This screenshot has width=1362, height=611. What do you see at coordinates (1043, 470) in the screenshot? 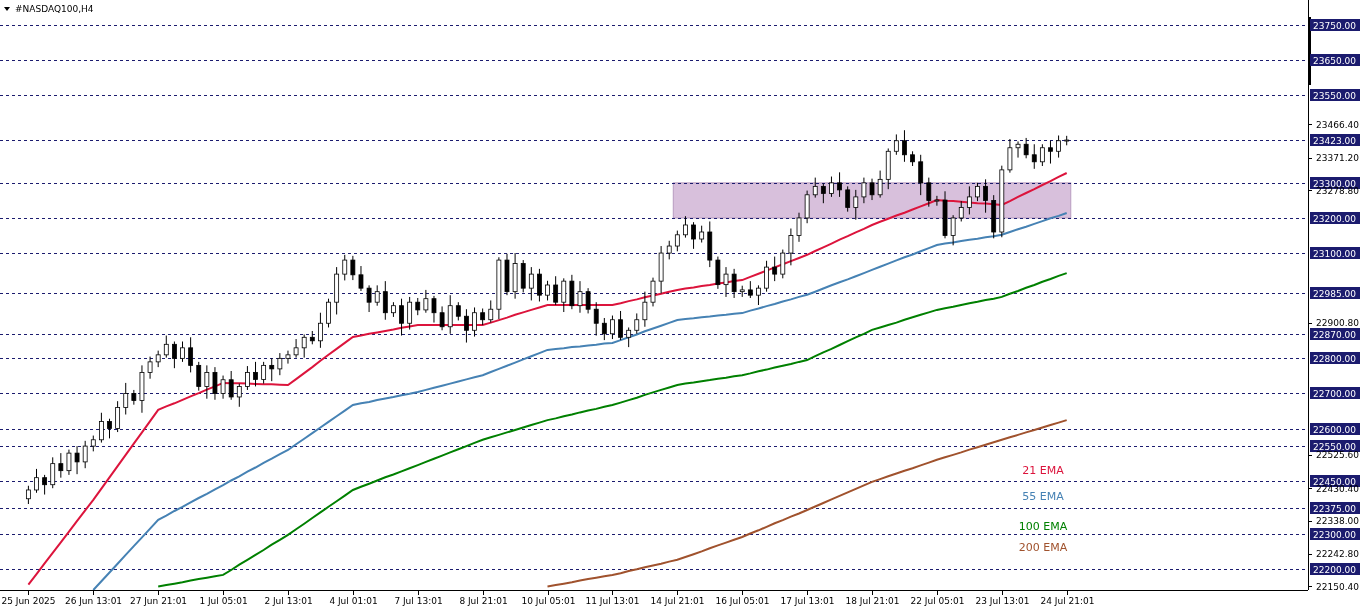
I see `ema-legend-label: 21 EMA` at bounding box center [1043, 470].